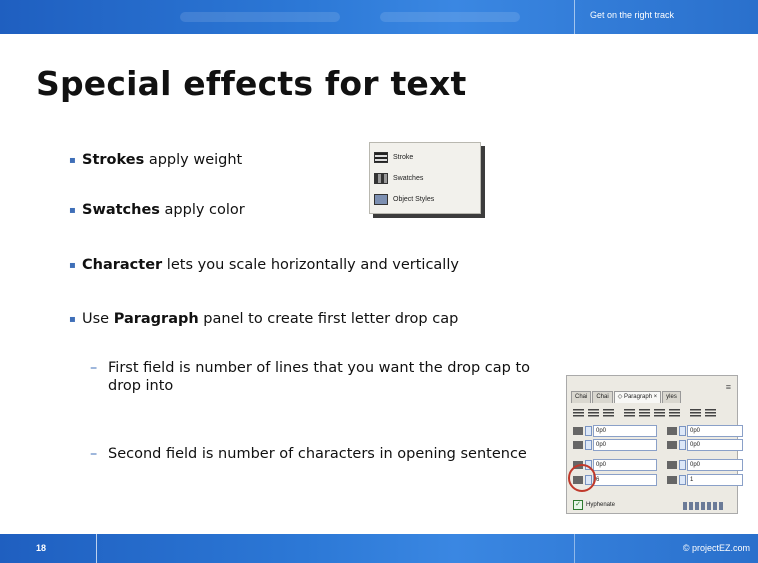 The image size is (758, 563). I want to click on bullet-keyword: Swatches, so click(121, 210).